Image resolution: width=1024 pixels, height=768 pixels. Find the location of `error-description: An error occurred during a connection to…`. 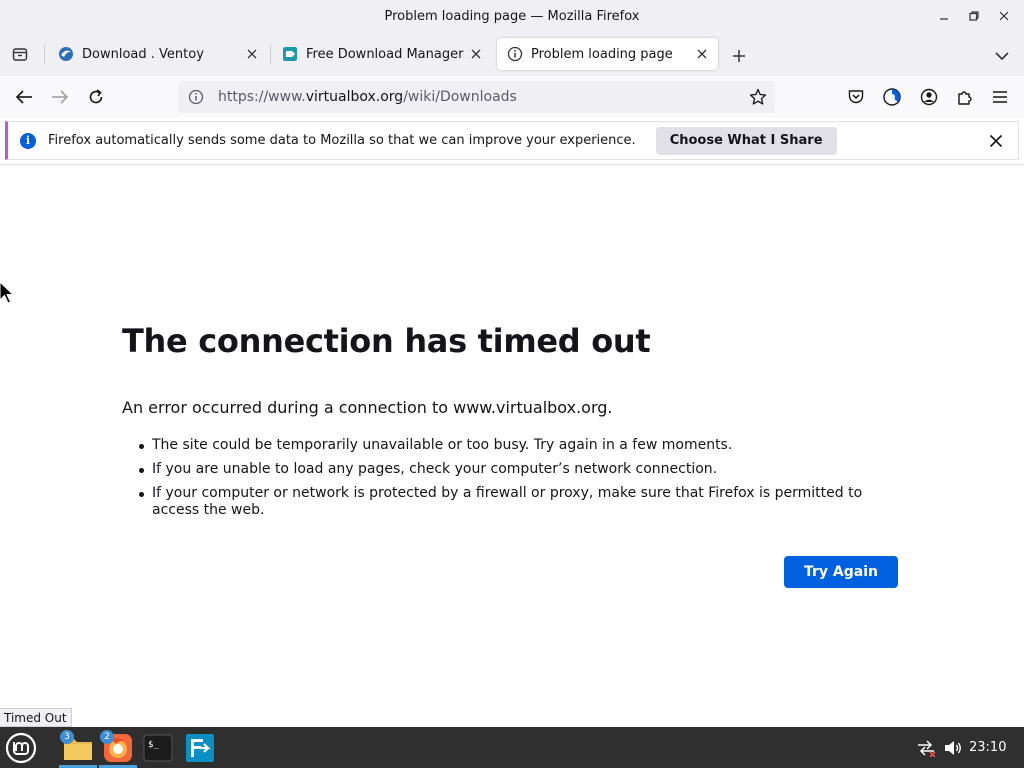

error-description: An error occurred during a connection to… is located at coordinates (367, 407).